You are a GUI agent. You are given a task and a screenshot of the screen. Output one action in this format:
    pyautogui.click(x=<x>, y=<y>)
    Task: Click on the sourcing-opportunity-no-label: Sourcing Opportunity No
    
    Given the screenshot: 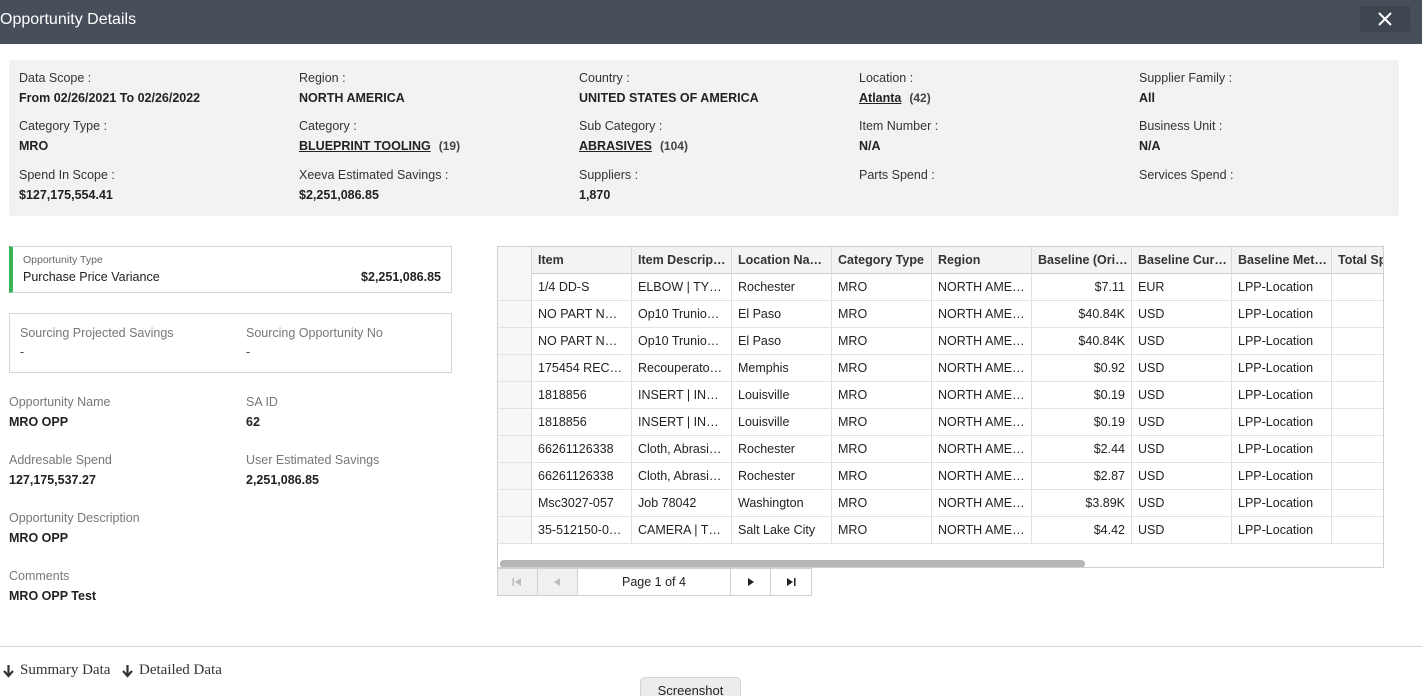 What is the action you would take?
    pyautogui.click(x=314, y=333)
    